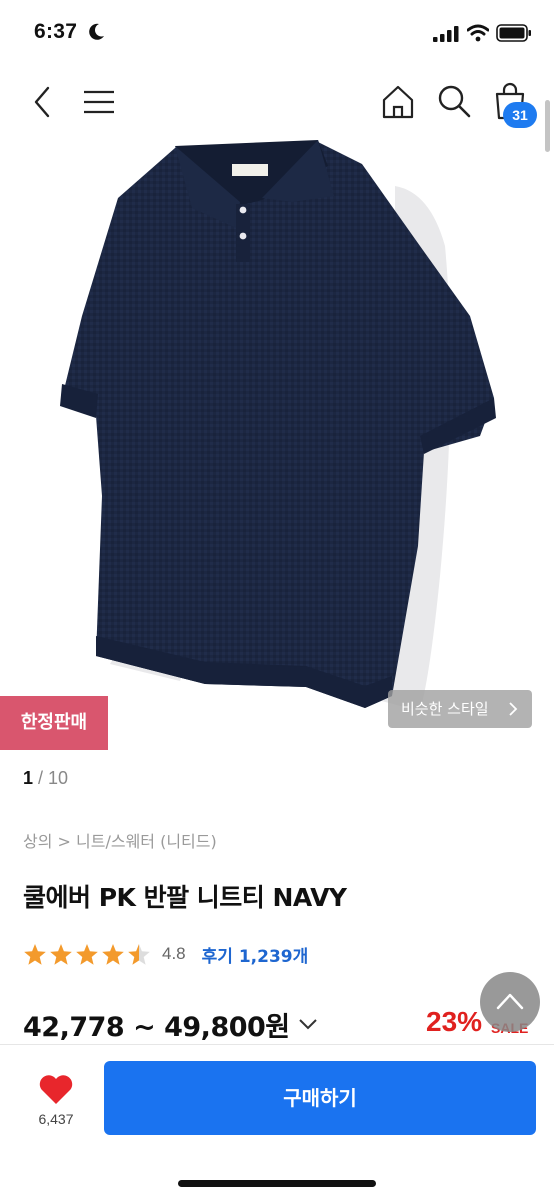  What do you see at coordinates (445, 709) in the screenshot?
I see `similar-style-label: 비슷한 스타일` at bounding box center [445, 709].